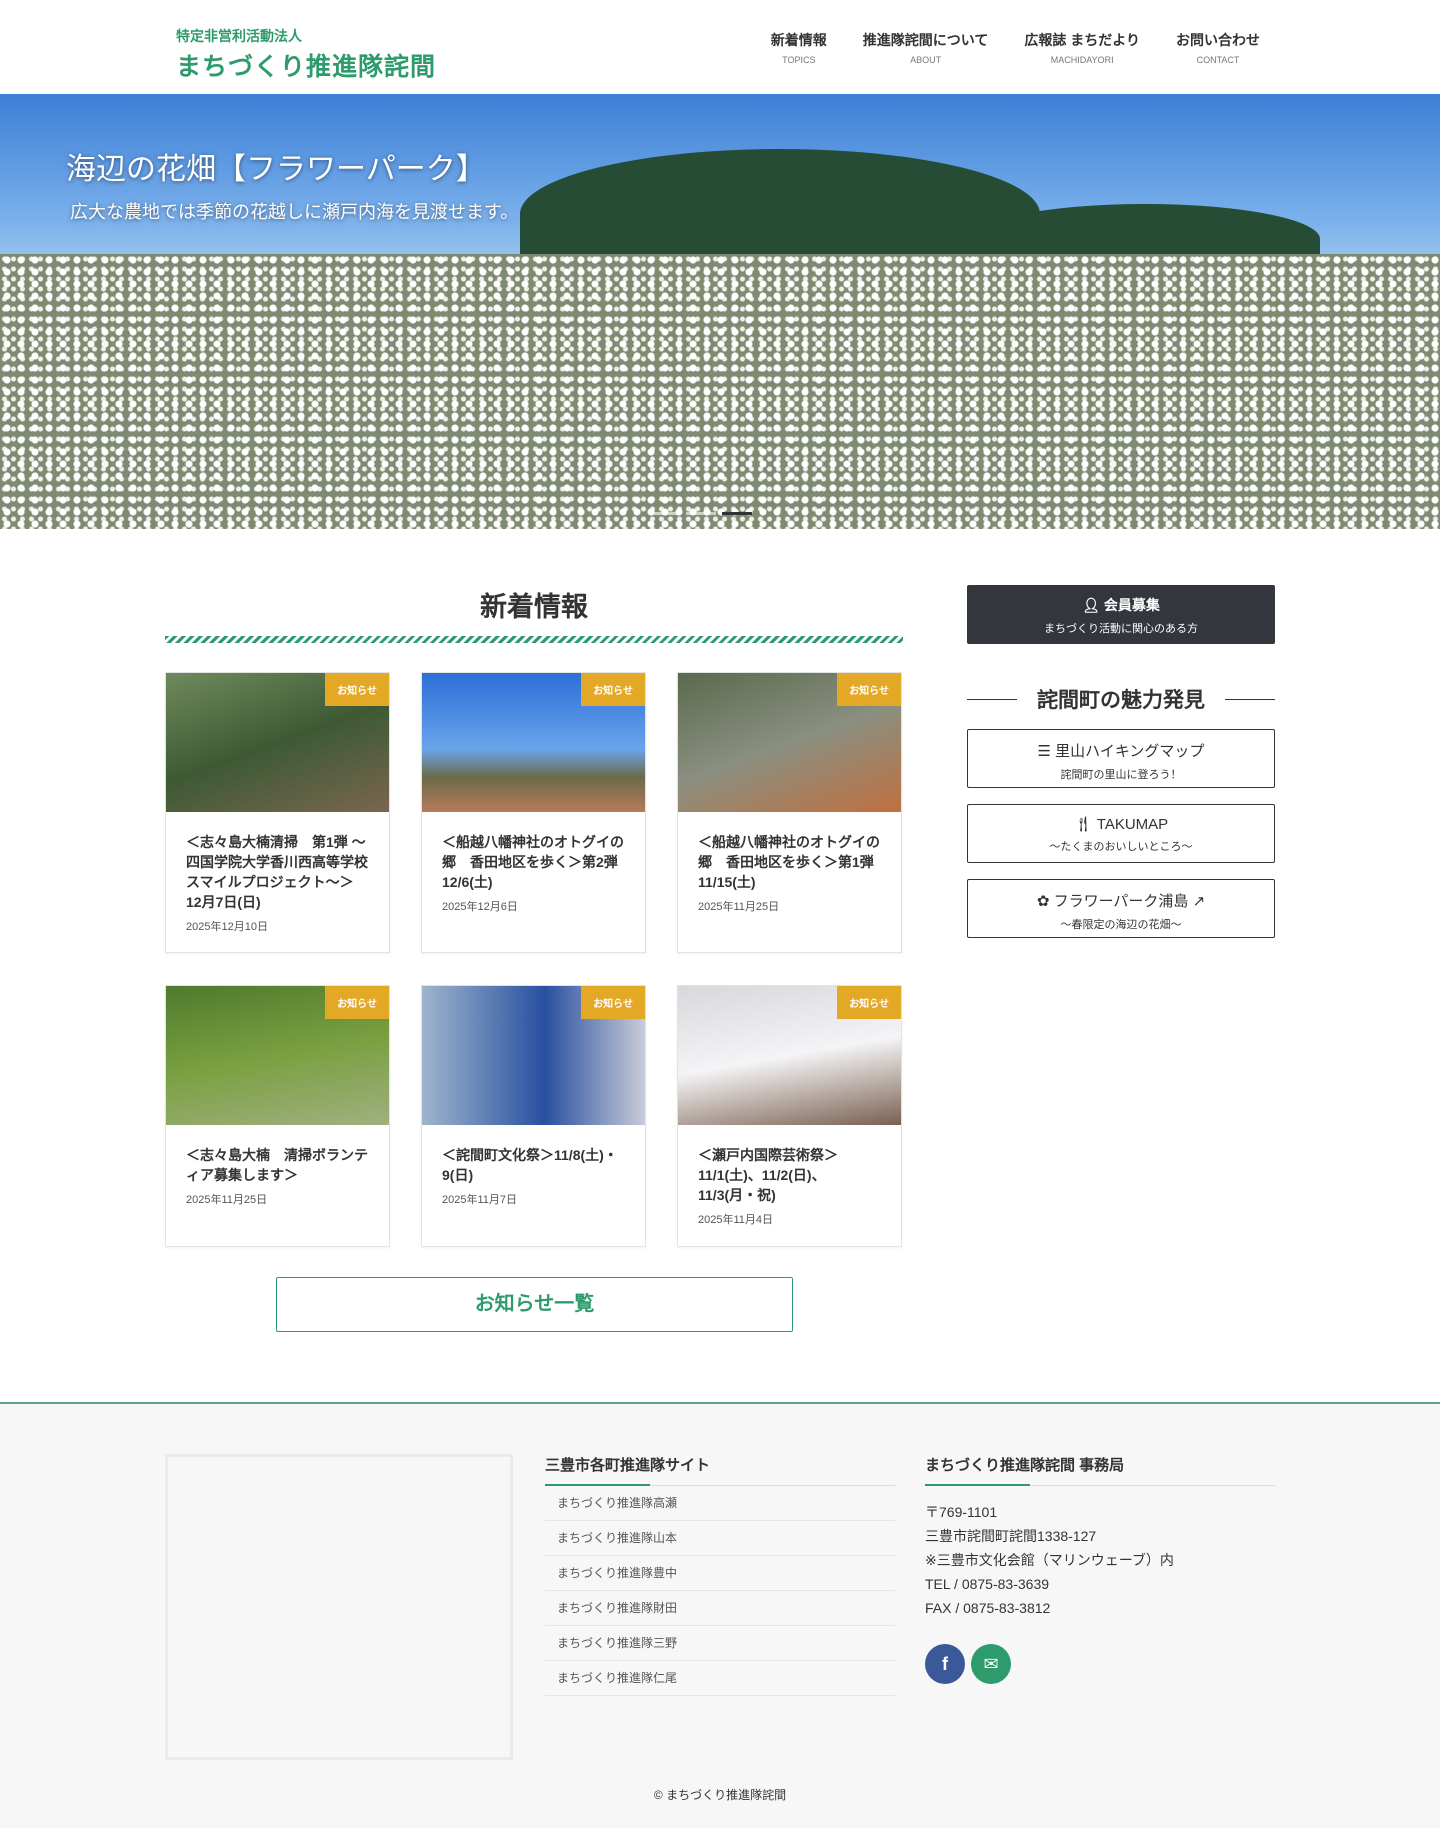  What do you see at coordinates (533, 862) in the screenshot?
I see `news-title: ＜船越八幡神社のオトグイの郷 香田地区を歩く＞第2弾12/6(土)` at bounding box center [533, 862].